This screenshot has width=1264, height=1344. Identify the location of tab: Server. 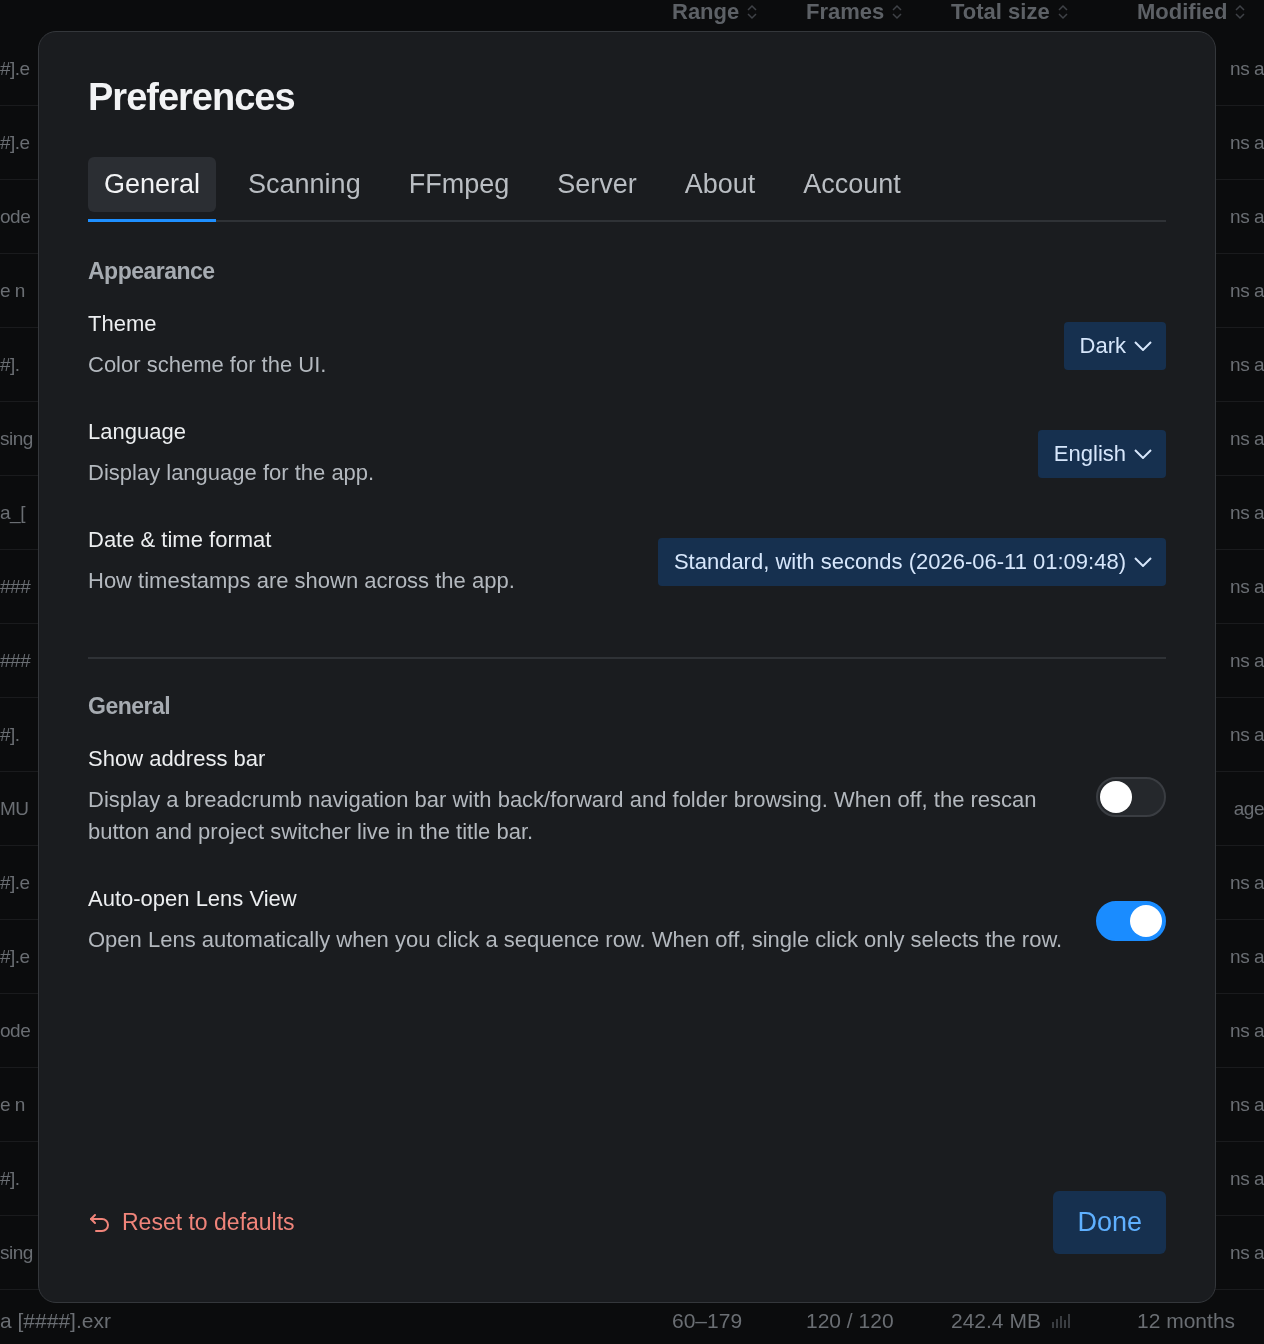
(597, 189).